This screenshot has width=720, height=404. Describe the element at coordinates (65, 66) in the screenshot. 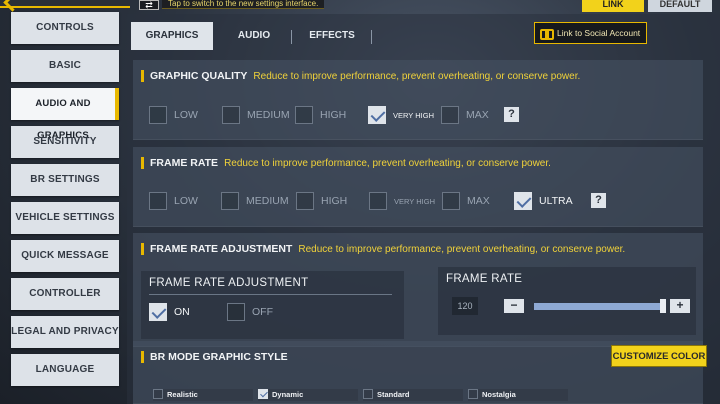

I see `sidebar-item-basic: BASIC` at that location.